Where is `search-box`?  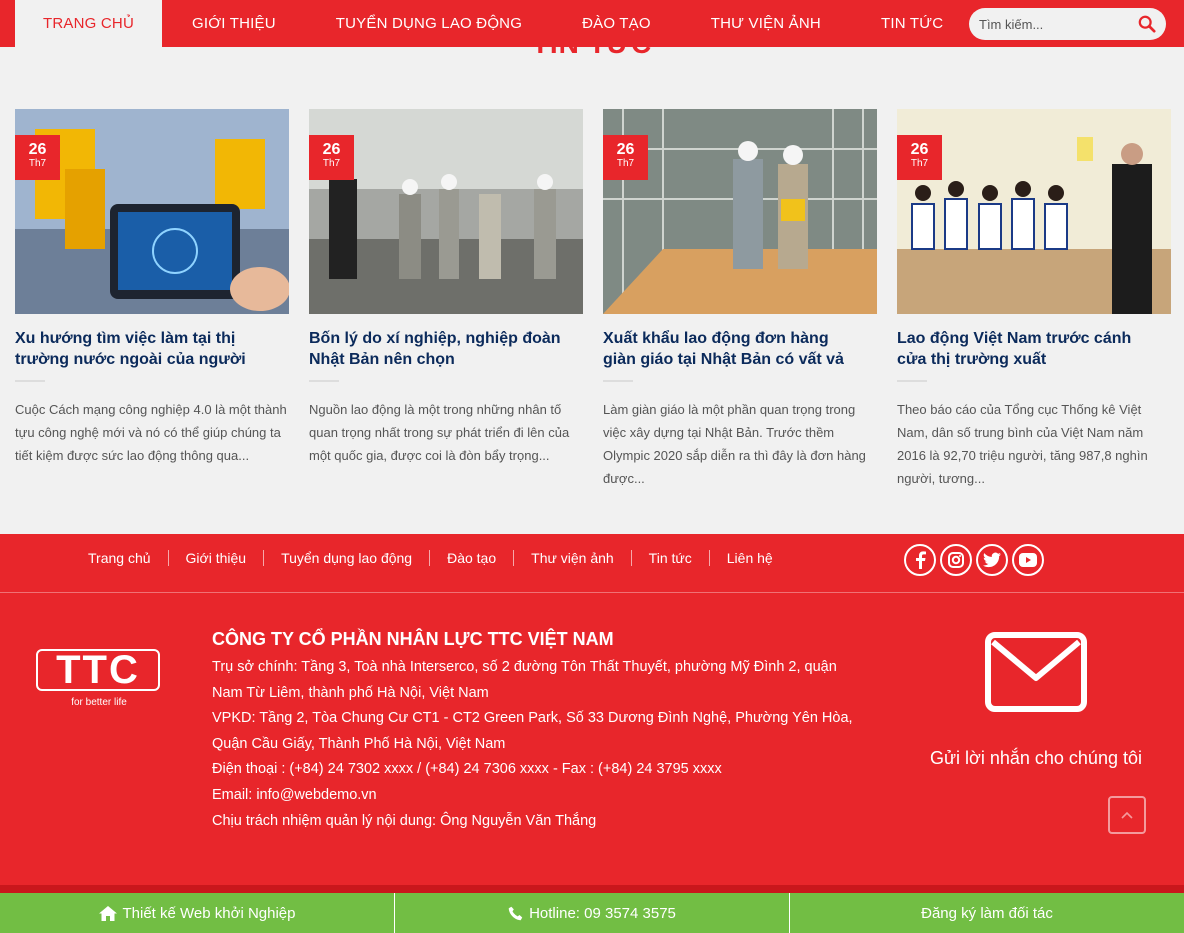
search-box is located at coordinates (1067, 24).